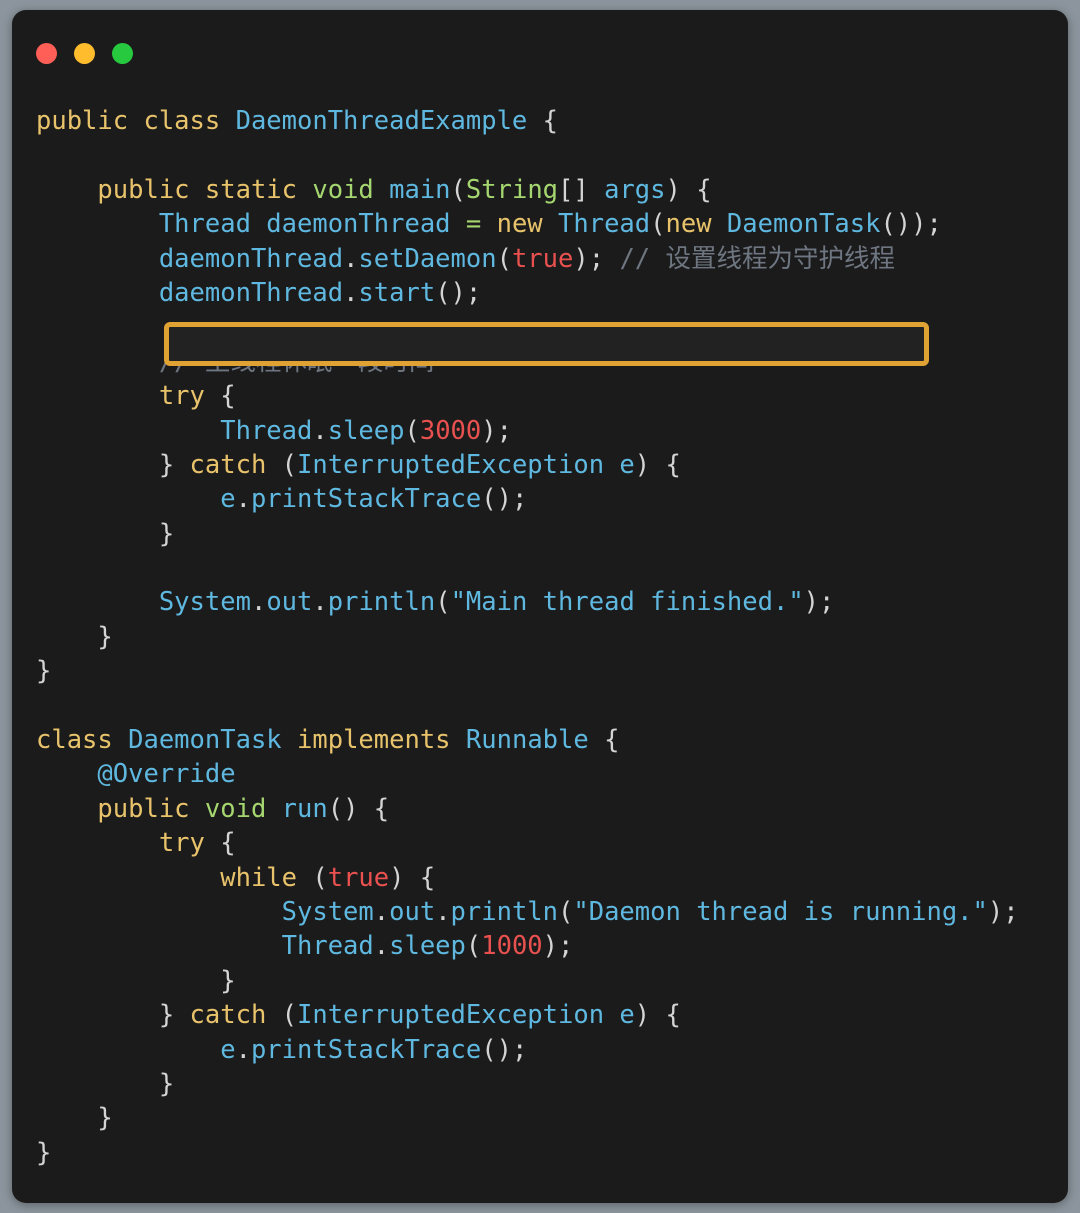 This screenshot has height=1213, width=1080. Describe the element at coordinates (540, 878) in the screenshot. I see `code-line: while (true) {` at that location.